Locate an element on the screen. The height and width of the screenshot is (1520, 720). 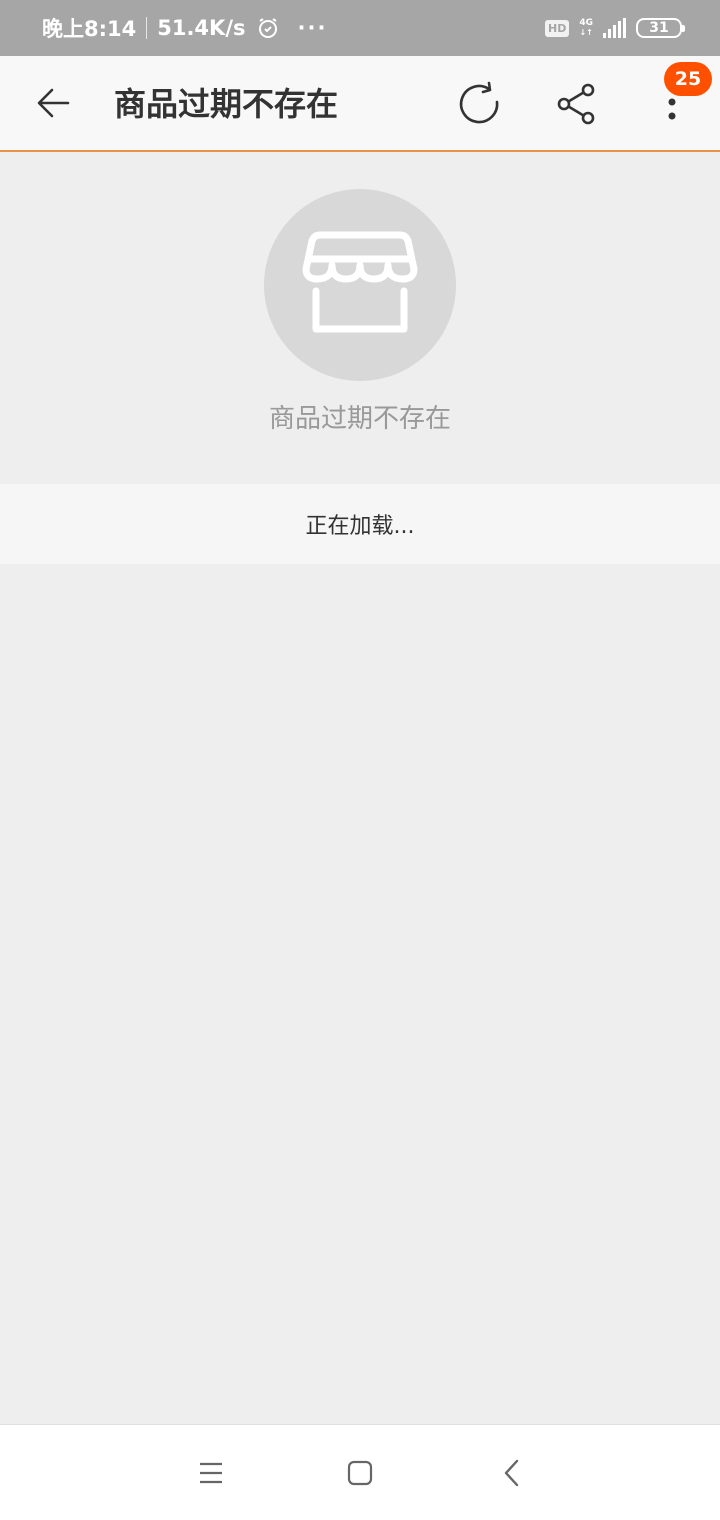
nav-home-button is located at coordinates (360, 1473).